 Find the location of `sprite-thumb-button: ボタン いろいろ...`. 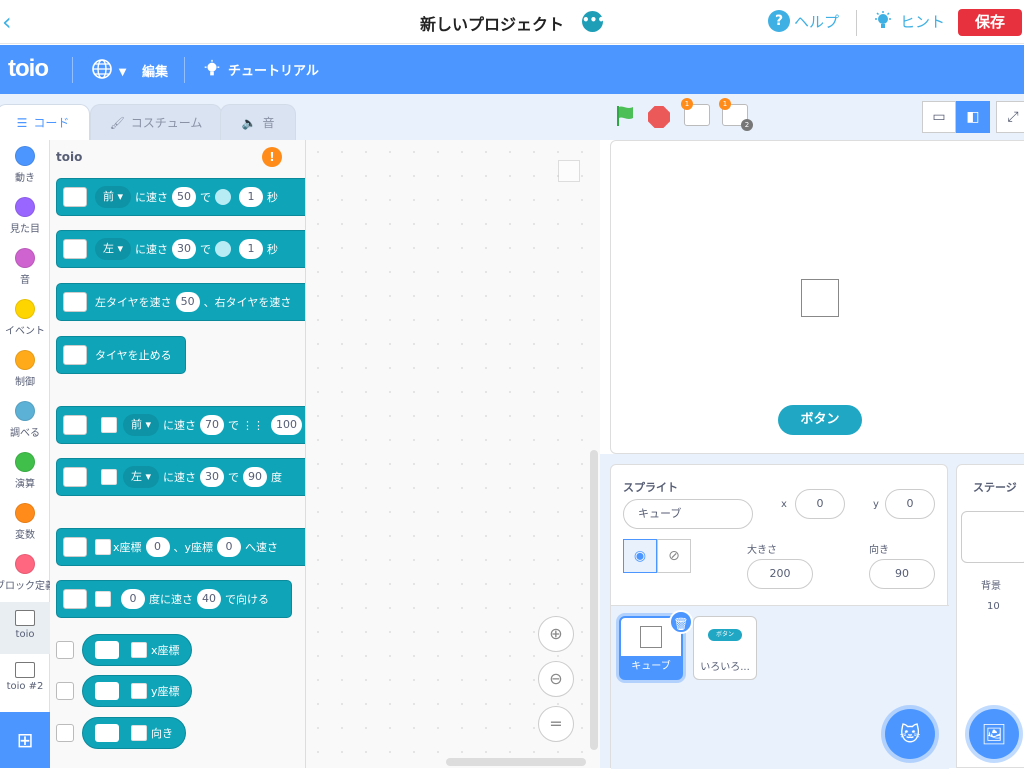

sprite-thumb-button: ボタン いろいろ... is located at coordinates (725, 648).